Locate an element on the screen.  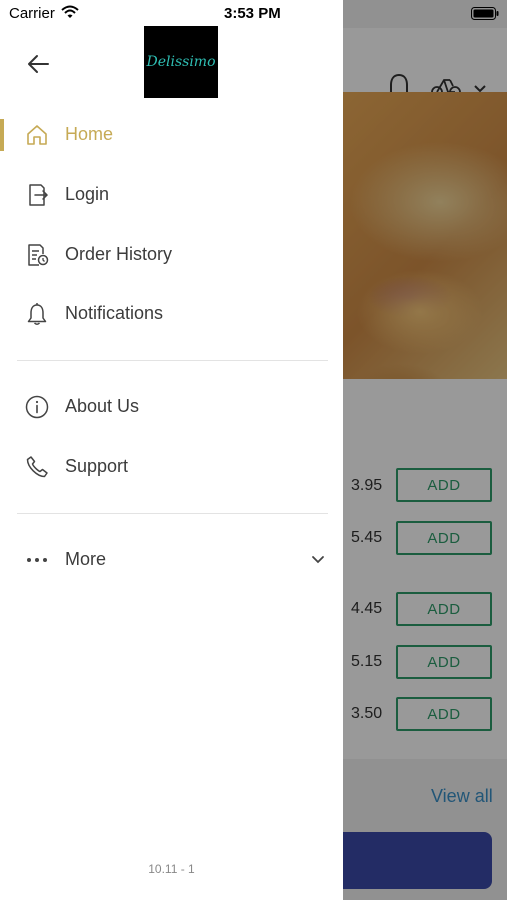
menu-item-order-history: Order History is located at coordinates (171, 255).